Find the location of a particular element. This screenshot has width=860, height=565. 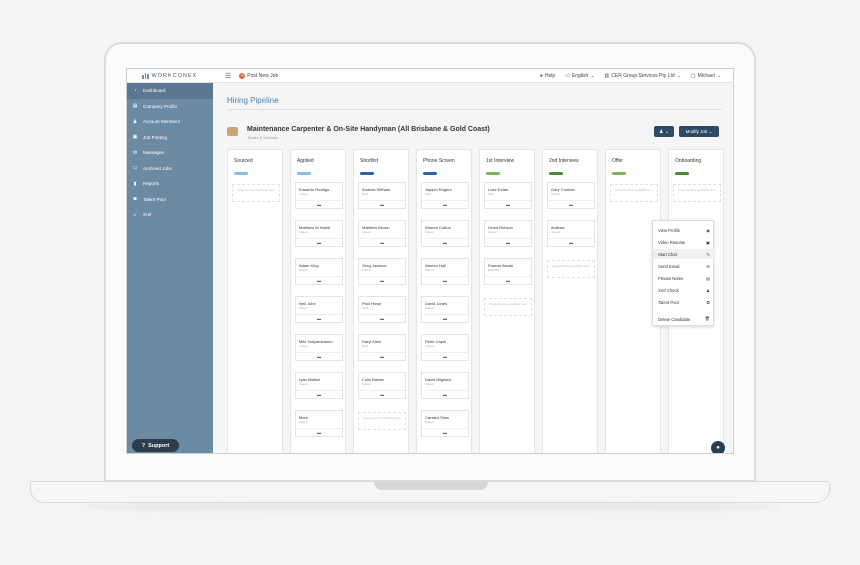

candidate-card: Adam King Indeed ▬ is located at coordinates (319, 271).